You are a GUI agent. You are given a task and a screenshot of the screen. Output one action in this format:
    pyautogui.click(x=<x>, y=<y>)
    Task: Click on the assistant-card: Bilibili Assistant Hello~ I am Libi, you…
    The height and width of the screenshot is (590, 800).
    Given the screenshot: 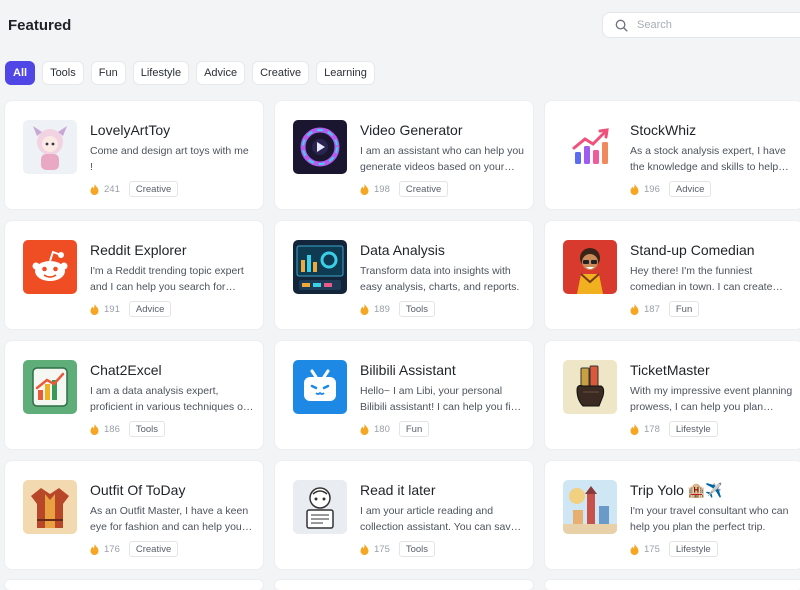 What is the action you would take?
    pyautogui.click(x=404, y=395)
    